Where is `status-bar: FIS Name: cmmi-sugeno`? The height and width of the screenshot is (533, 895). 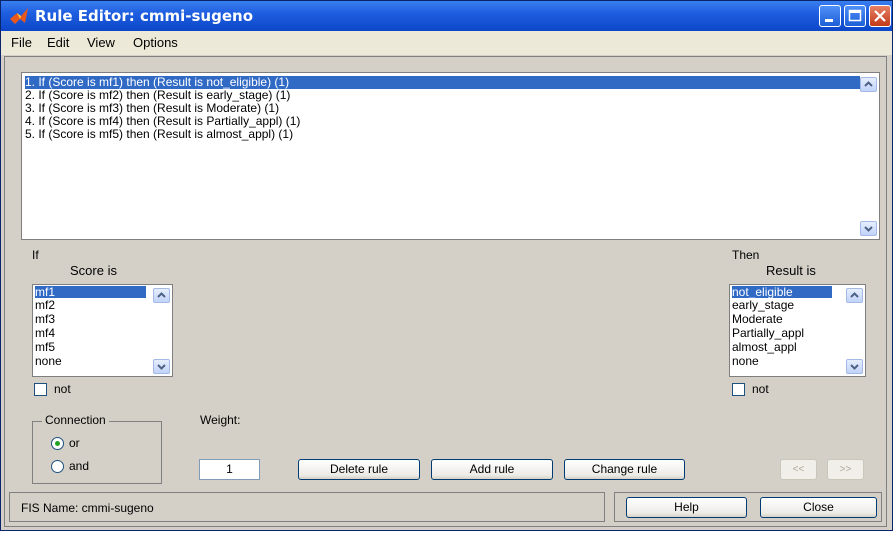
status-bar: FIS Name: cmmi-sugeno is located at coordinates (307, 507).